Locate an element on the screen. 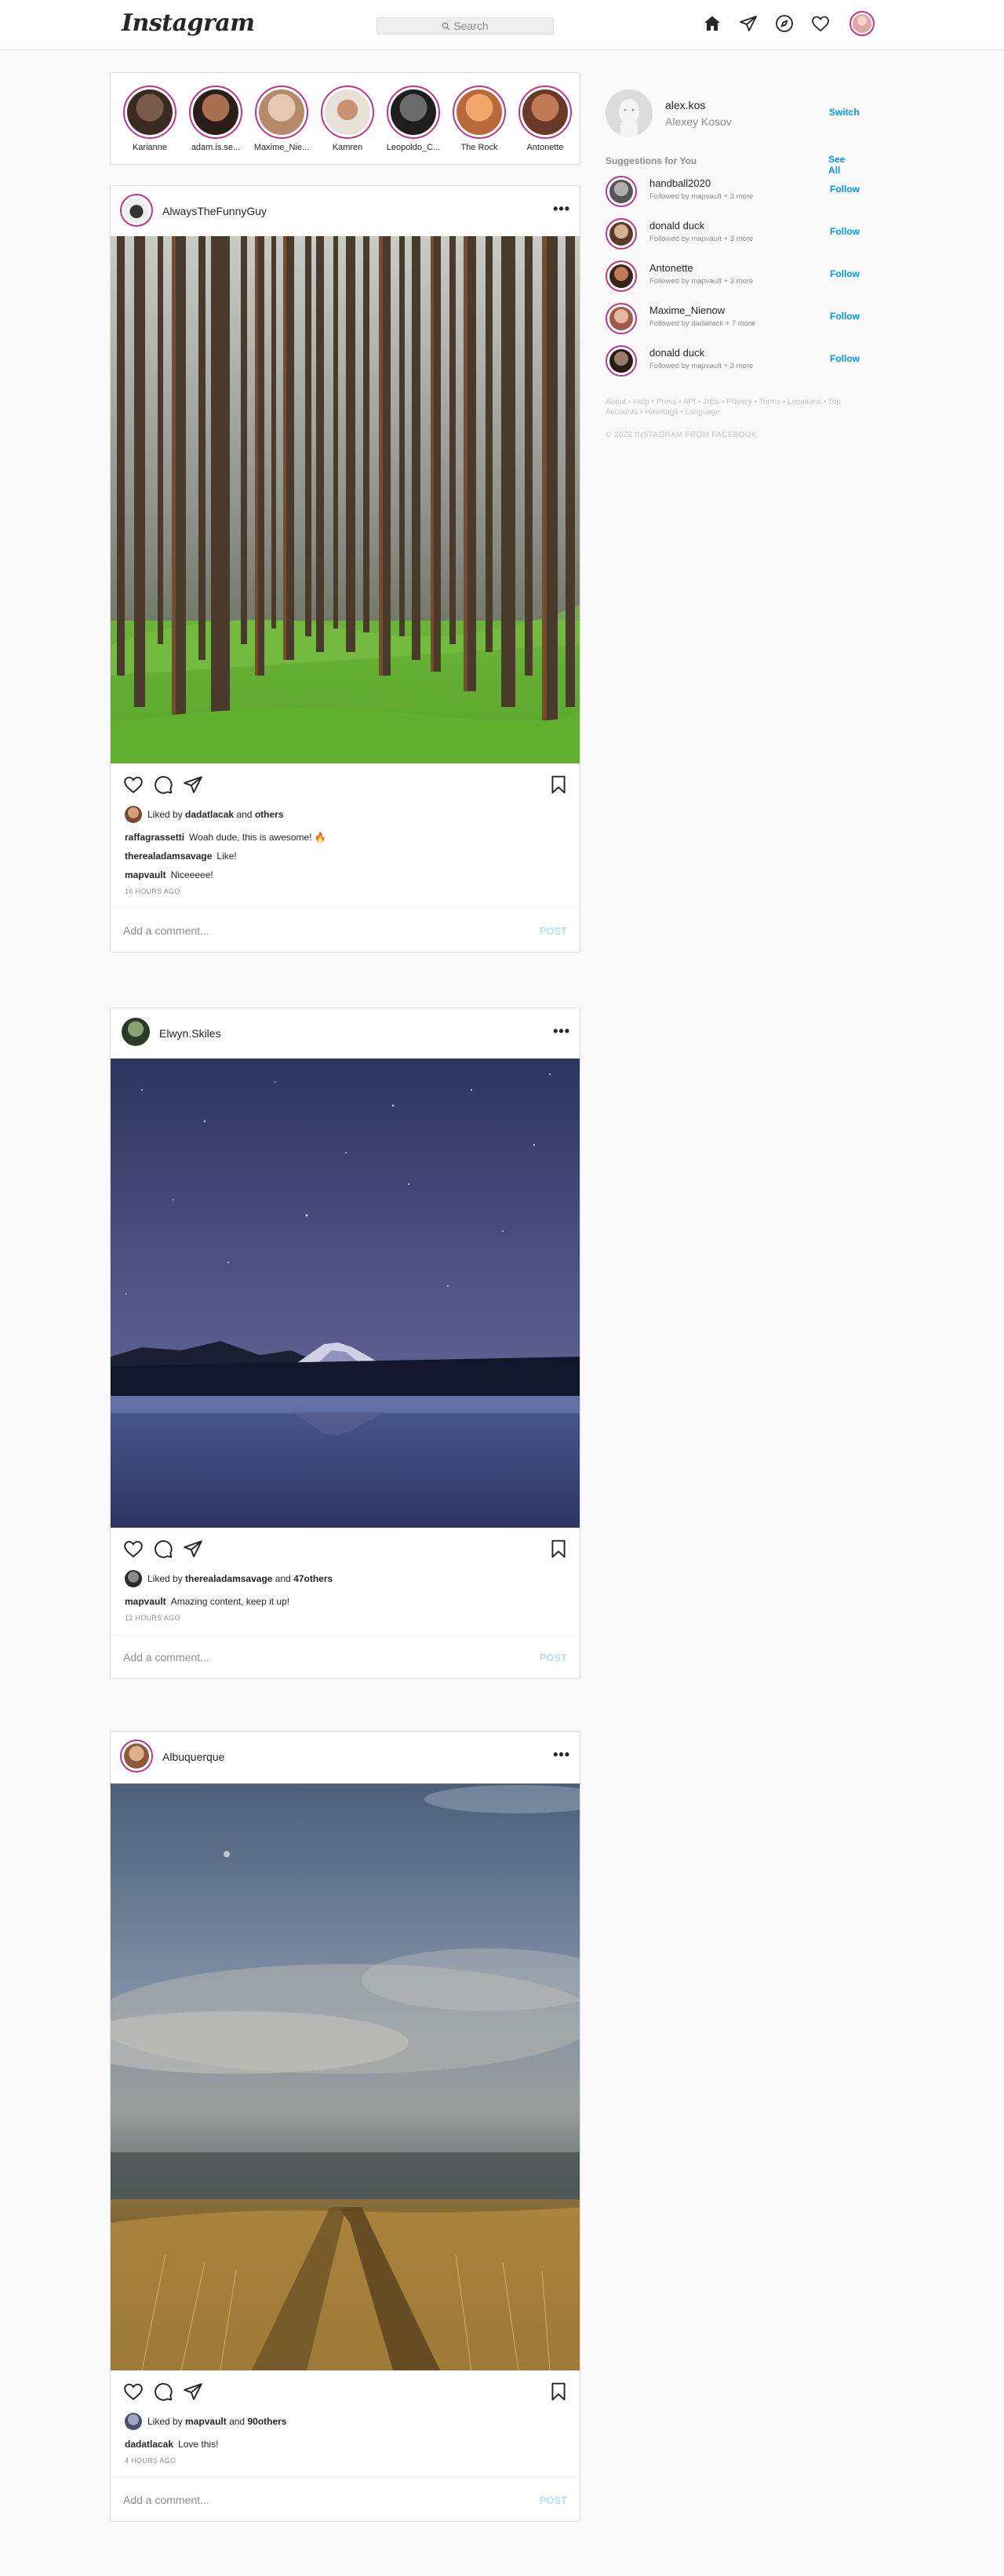 This screenshot has width=1004, height=2576. liked-by-line: Liked by therealadamsavage and 47others is located at coordinates (345, 1579).